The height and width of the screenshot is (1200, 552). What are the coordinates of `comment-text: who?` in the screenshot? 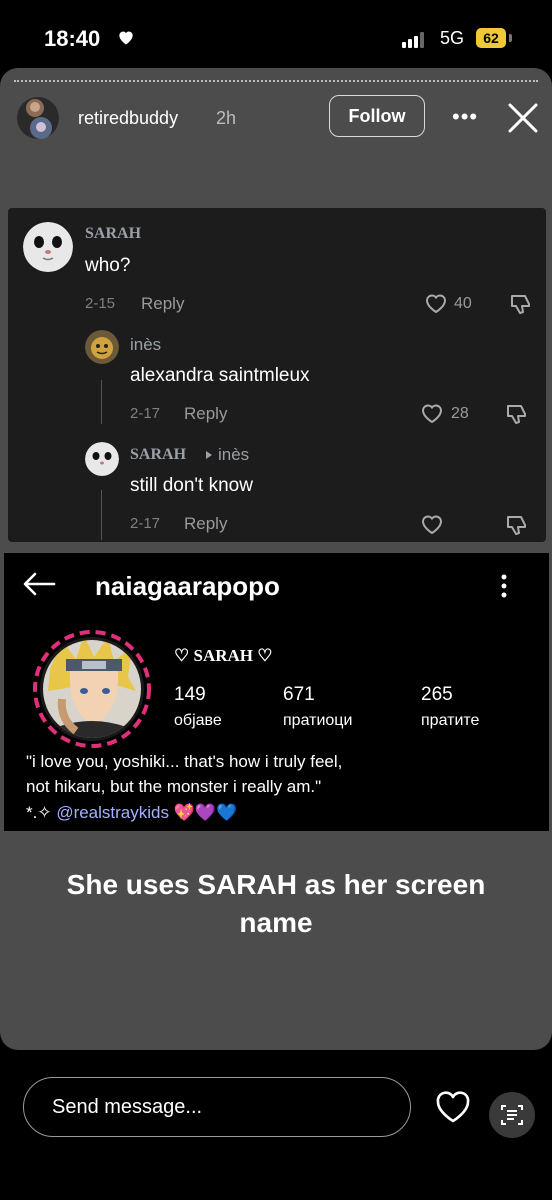 It's located at (108, 265).